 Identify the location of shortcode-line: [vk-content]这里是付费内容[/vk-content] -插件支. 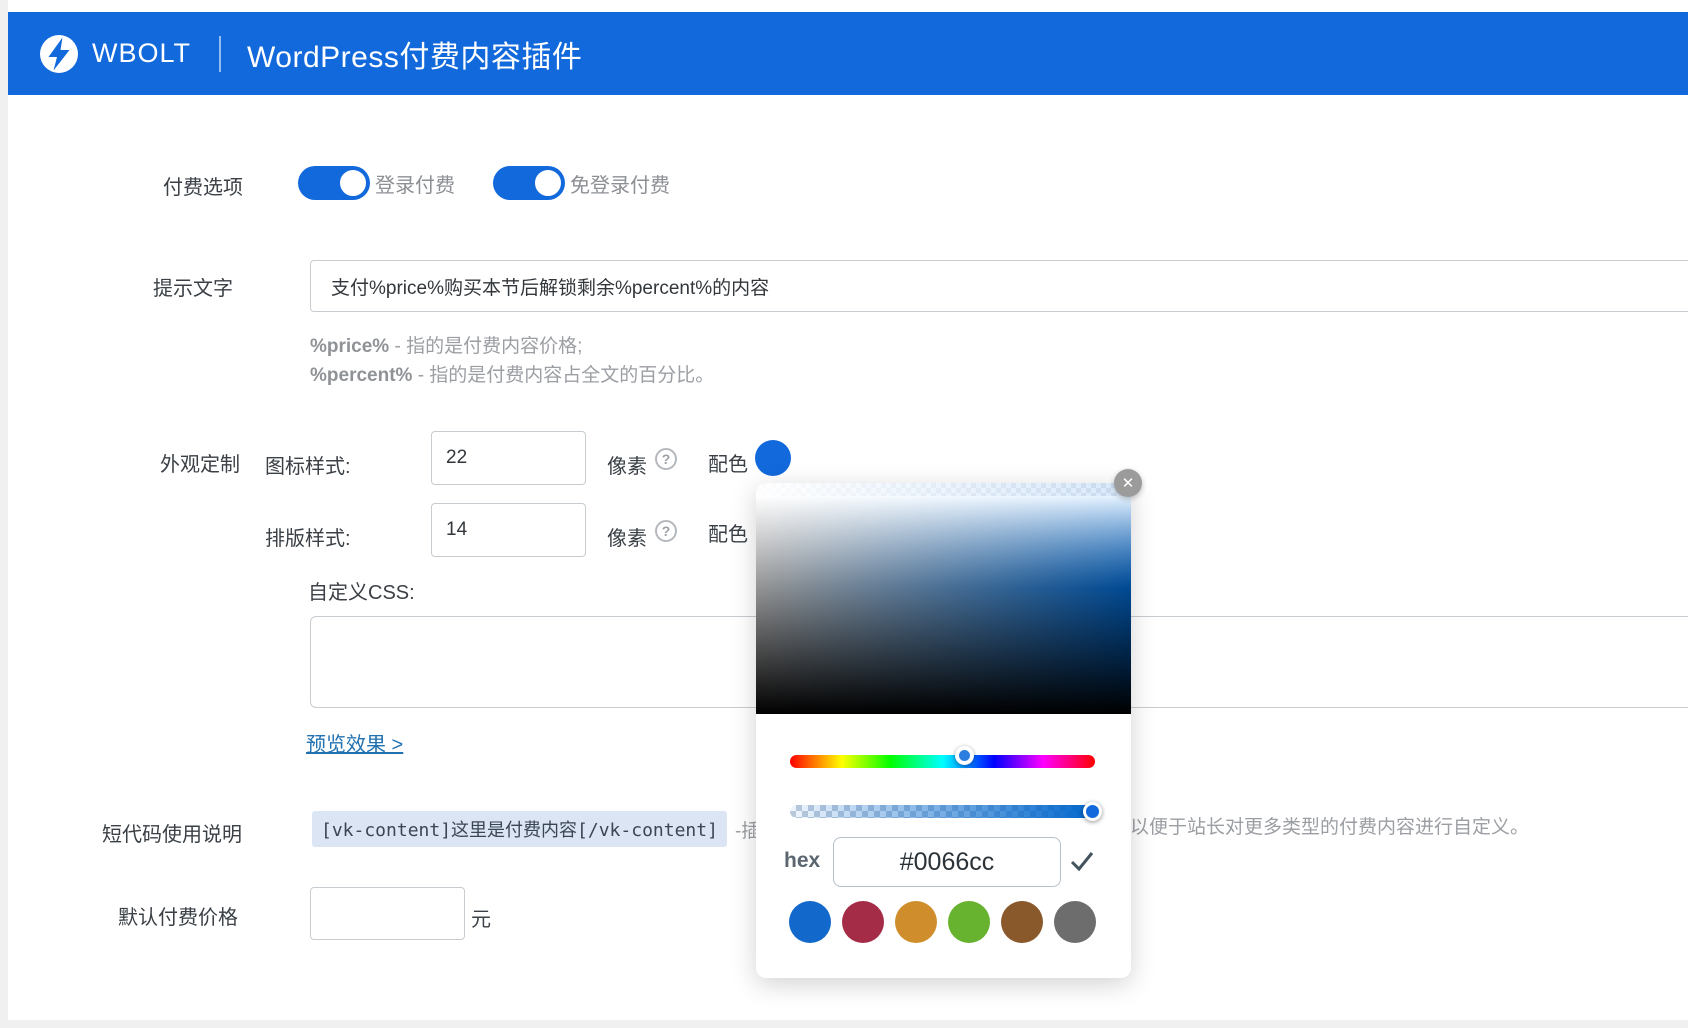
(555, 829).